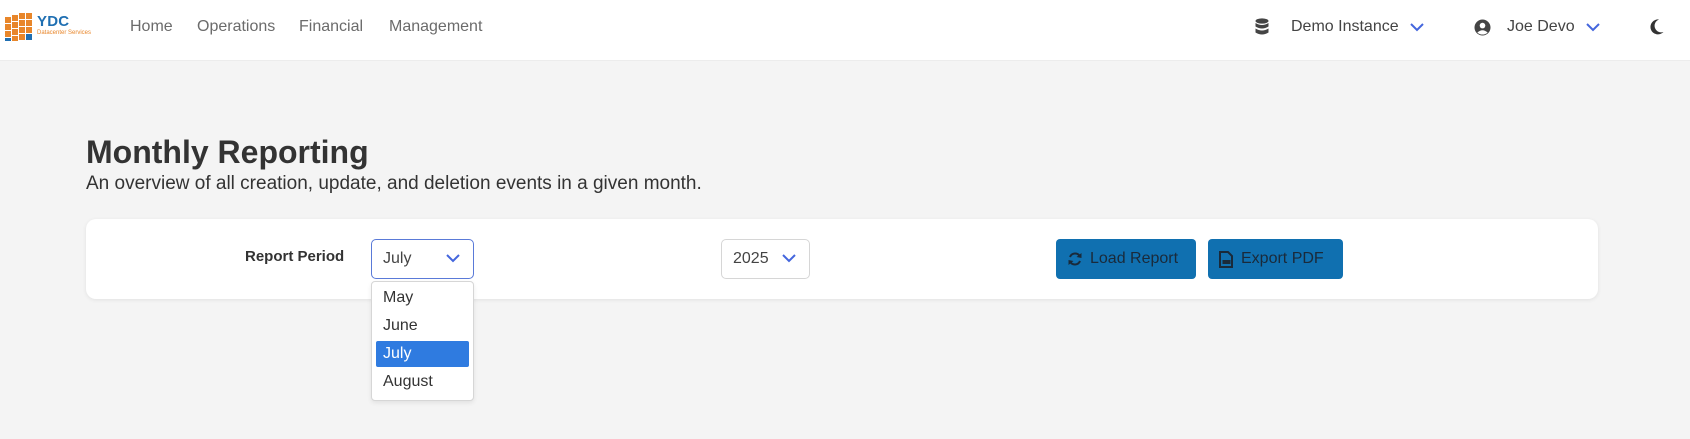  What do you see at coordinates (1345, 26) in the screenshot?
I see `instance-label: Demo Instance` at bounding box center [1345, 26].